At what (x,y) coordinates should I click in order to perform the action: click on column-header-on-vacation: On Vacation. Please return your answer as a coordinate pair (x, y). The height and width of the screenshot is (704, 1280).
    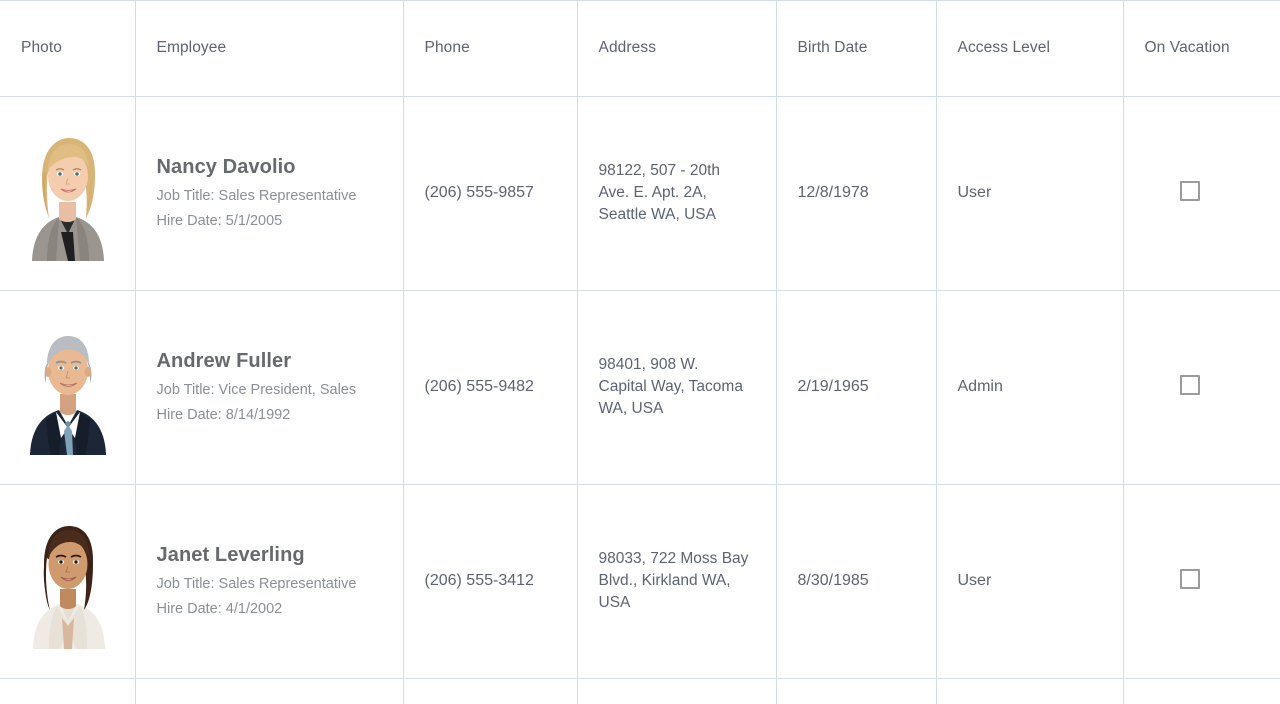
    Looking at the image, I should click on (1201, 49).